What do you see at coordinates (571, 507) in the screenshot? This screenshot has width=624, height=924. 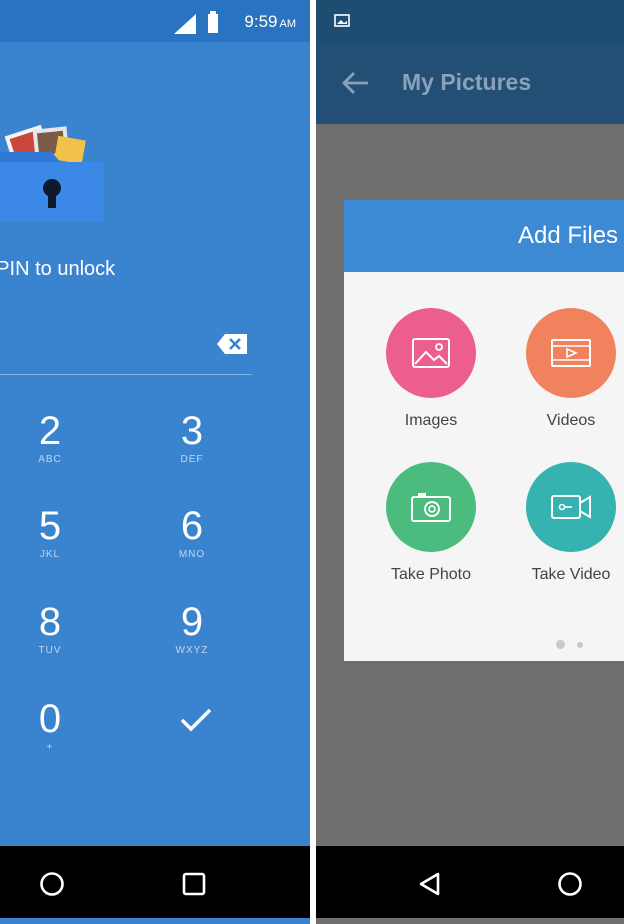 I see `video-camera-icon` at bounding box center [571, 507].